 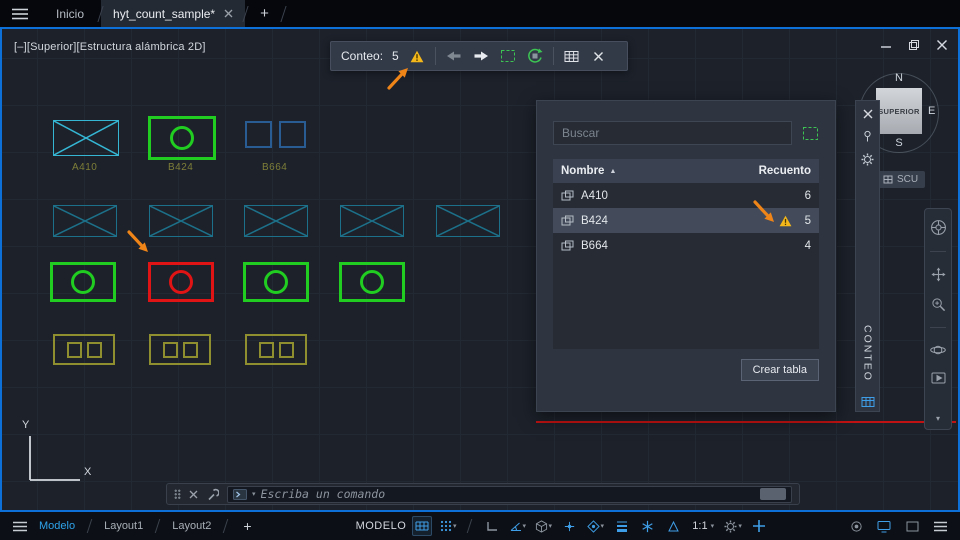 I want to click on tab-drawing-label: hyt_count_sample*, so click(x=164, y=13).